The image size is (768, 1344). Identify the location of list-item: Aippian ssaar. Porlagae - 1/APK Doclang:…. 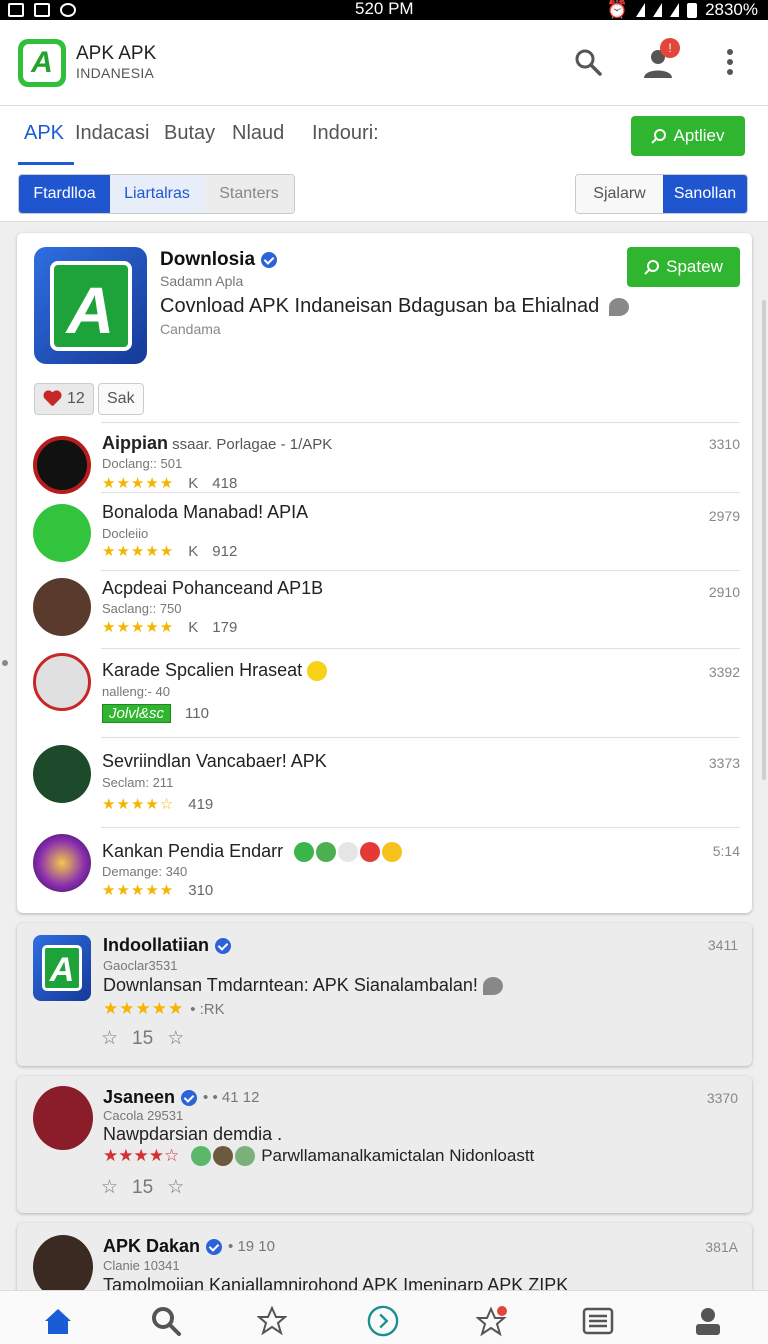
(384, 458).